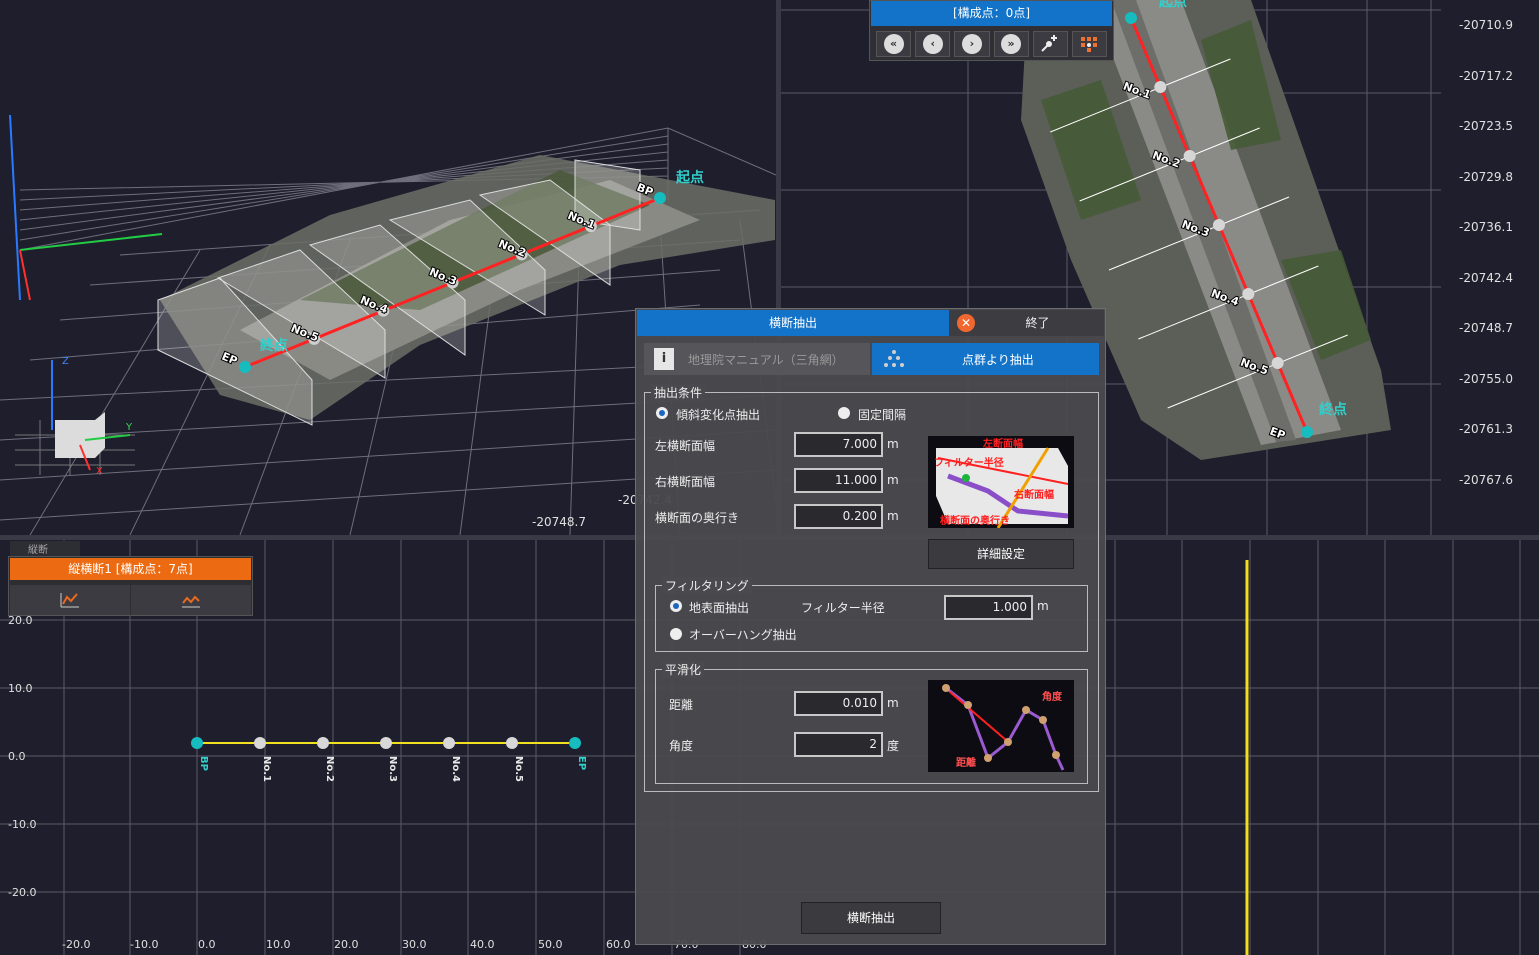  I want to click on profile-y-label: -20.0, so click(22, 892).